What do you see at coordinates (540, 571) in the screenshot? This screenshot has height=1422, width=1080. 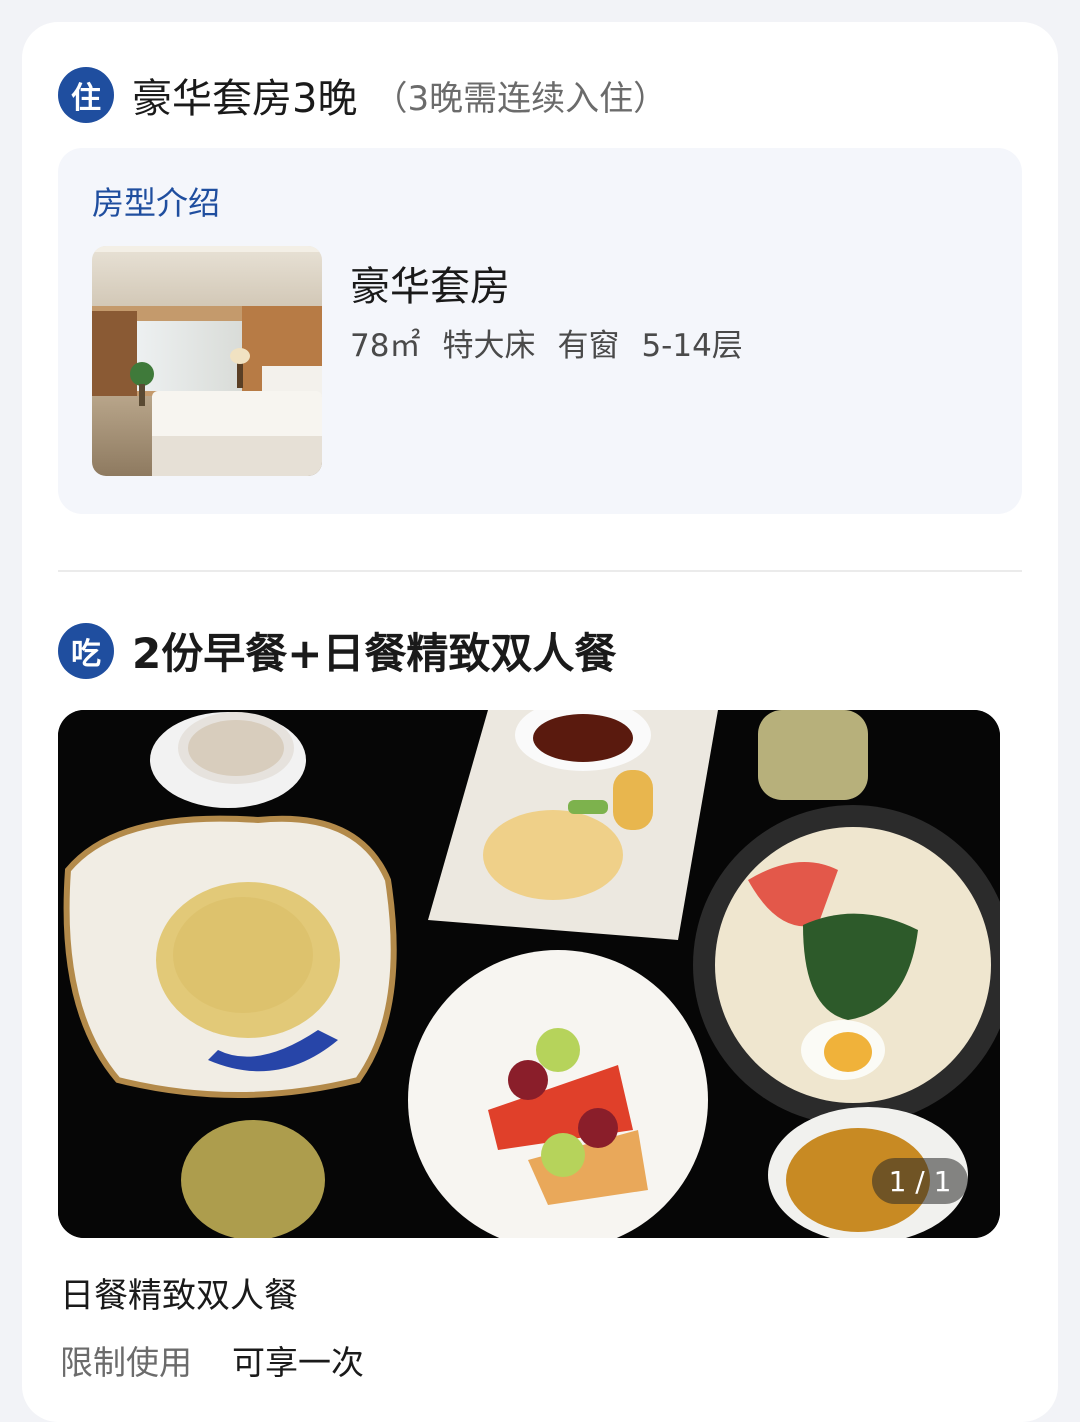 I see `section-divider` at bounding box center [540, 571].